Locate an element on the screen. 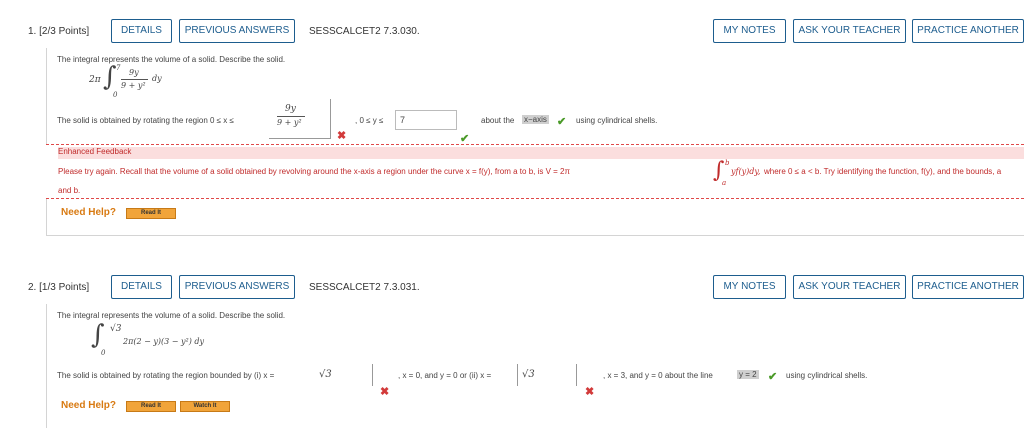 The width and height of the screenshot is (1024, 428). x-bound-answer-2: √3 is located at coordinates (547, 375).